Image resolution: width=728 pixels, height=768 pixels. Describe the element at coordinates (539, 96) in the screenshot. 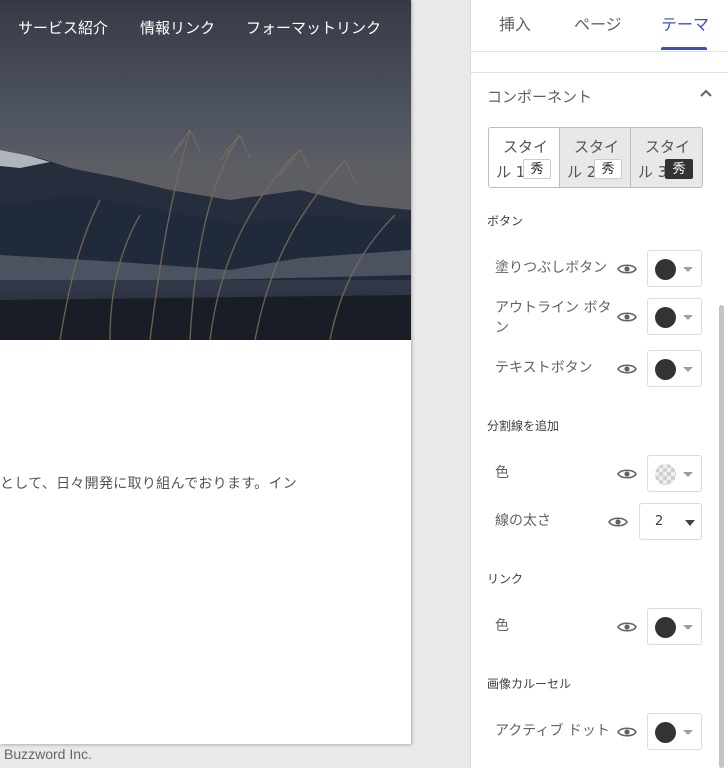

I see `section-title-components: コンポーネント` at that location.